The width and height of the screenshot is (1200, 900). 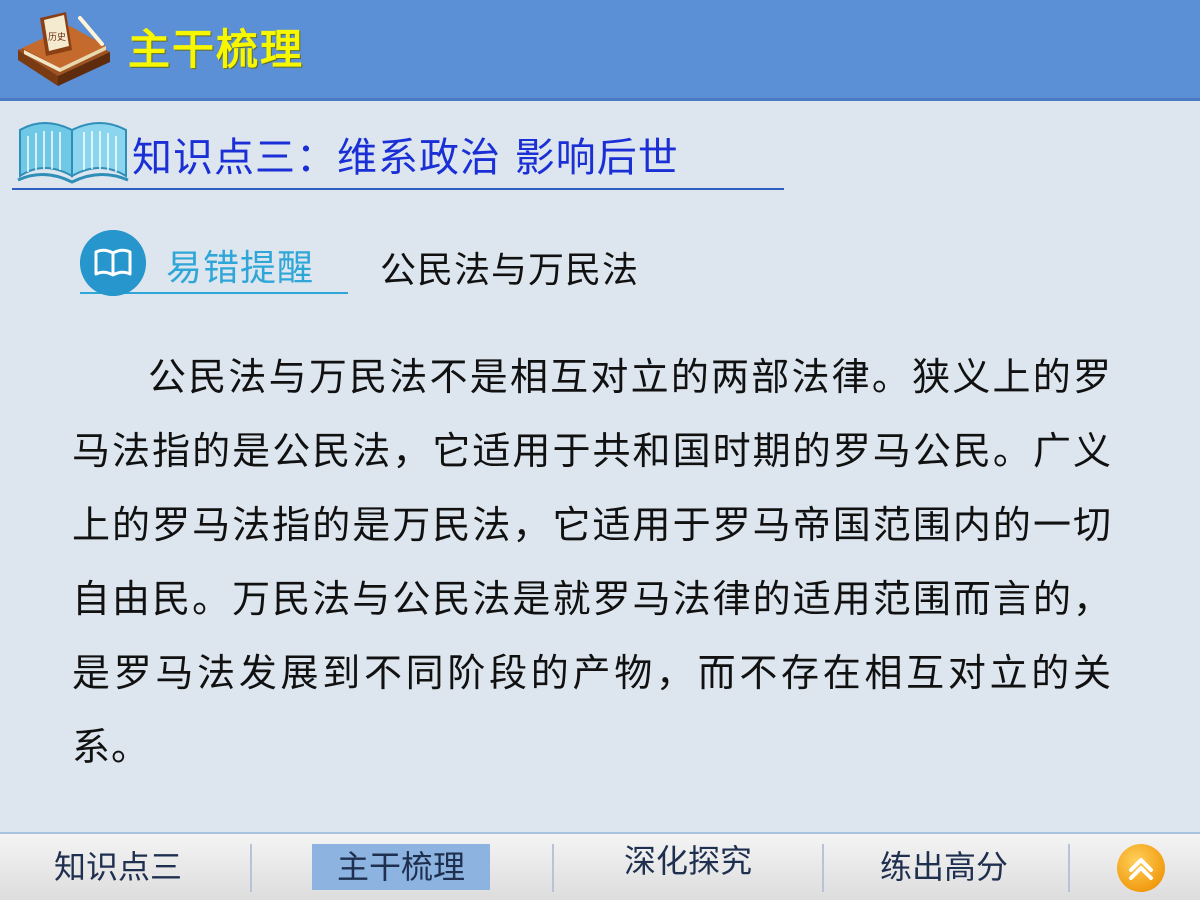 What do you see at coordinates (216, 49) in the screenshot?
I see `page-title: 主干梳理` at bounding box center [216, 49].